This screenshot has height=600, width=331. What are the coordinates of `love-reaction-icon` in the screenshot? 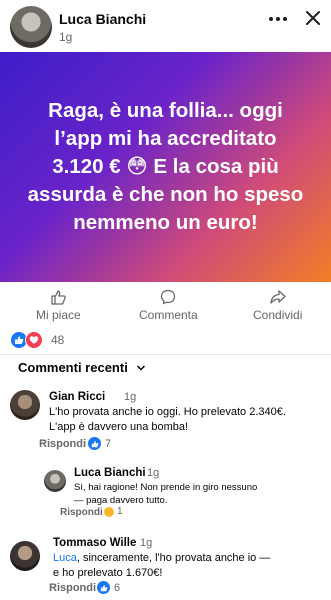 It's located at (34, 340).